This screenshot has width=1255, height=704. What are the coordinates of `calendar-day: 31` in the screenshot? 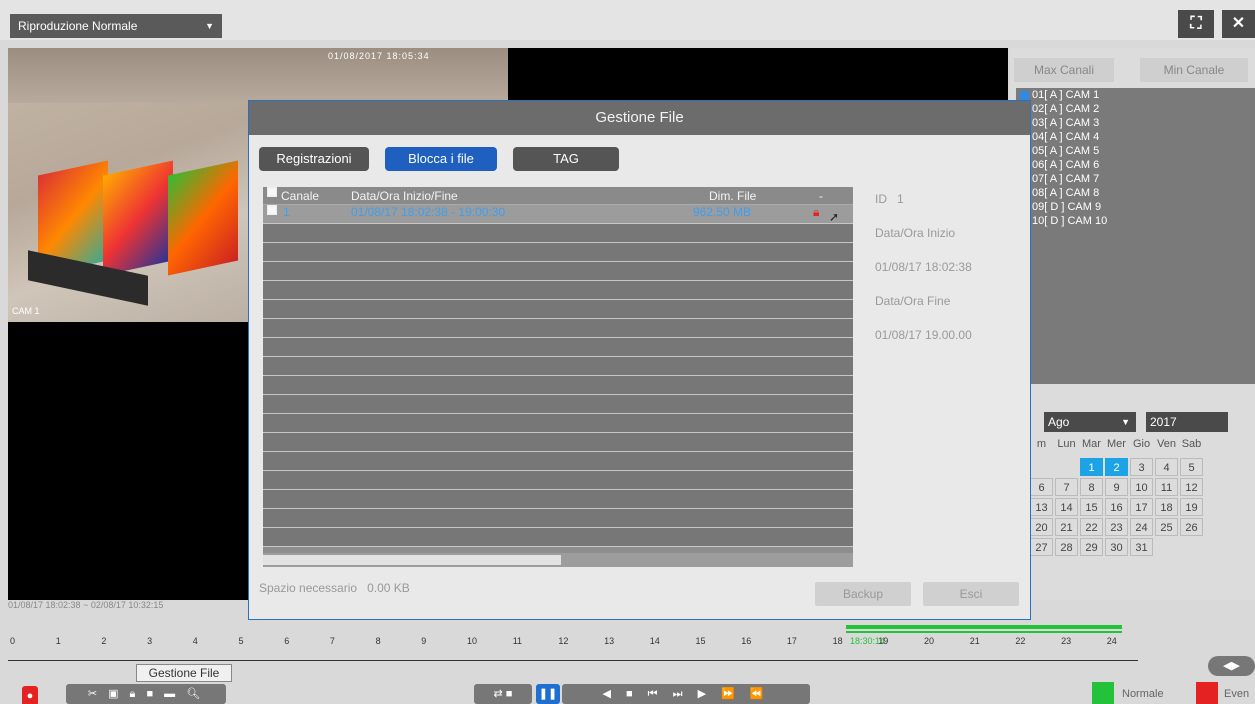 It's located at (1141, 547).